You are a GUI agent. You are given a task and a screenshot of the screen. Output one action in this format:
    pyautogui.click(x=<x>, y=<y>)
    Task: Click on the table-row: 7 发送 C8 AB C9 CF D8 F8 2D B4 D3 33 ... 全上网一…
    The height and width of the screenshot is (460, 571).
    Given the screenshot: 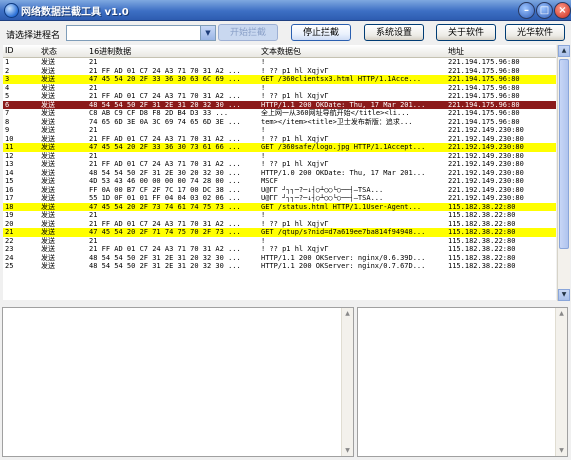 What is the action you would take?
    pyautogui.click(x=279, y=113)
    